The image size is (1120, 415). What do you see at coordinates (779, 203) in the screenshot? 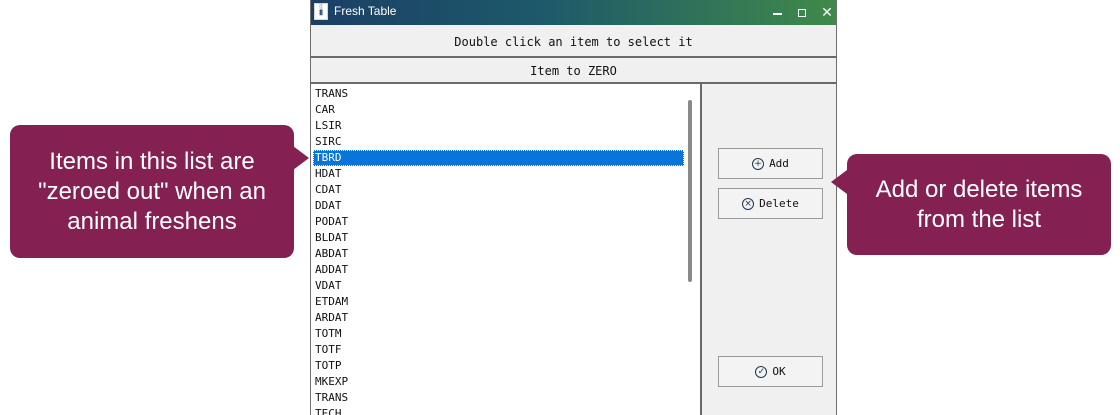
I see `delete-button-label: Delete` at bounding box center [779, 203].